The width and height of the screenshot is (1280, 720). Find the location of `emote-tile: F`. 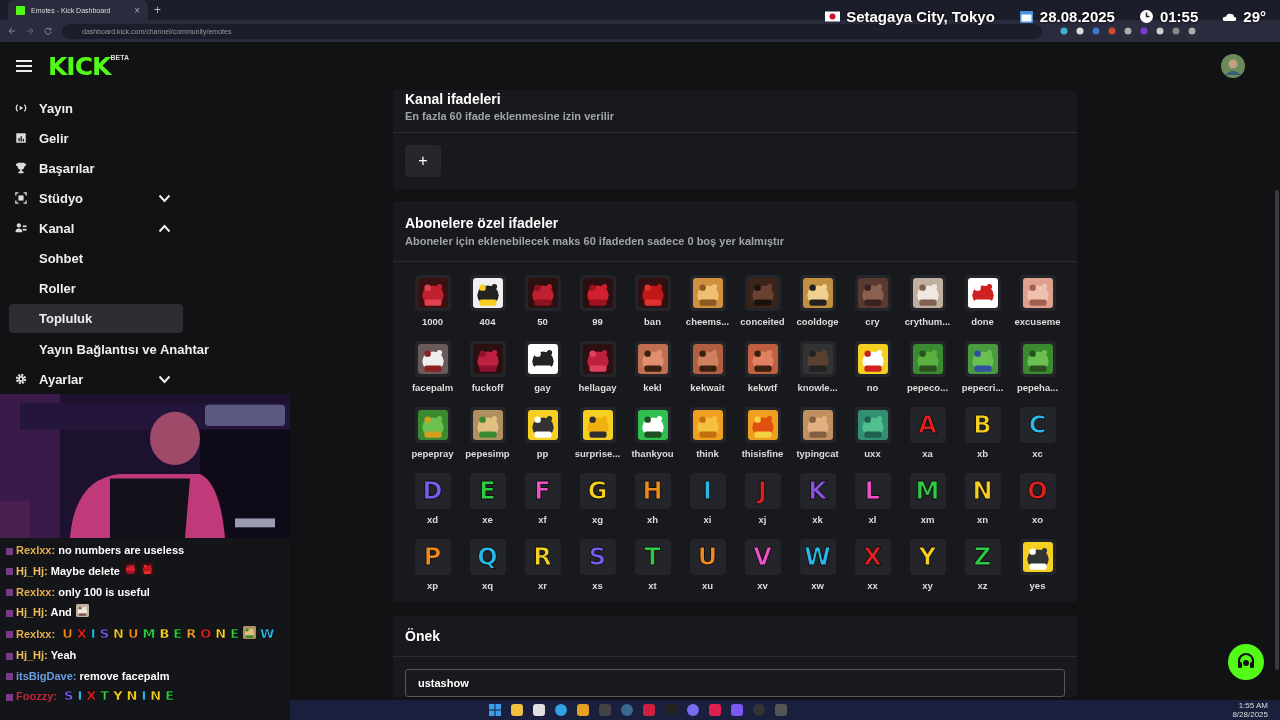

emote-tile: F is located at coordinates (542, 491).